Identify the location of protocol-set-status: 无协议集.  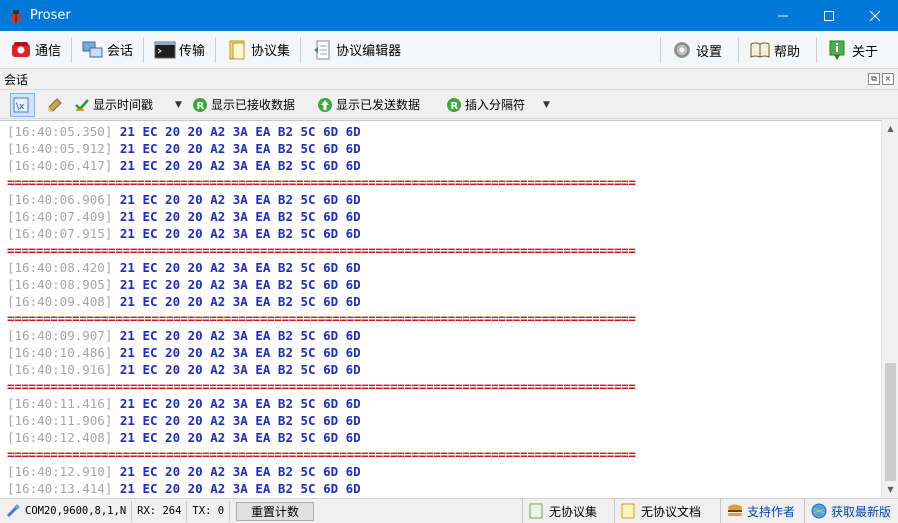
(559, 511).